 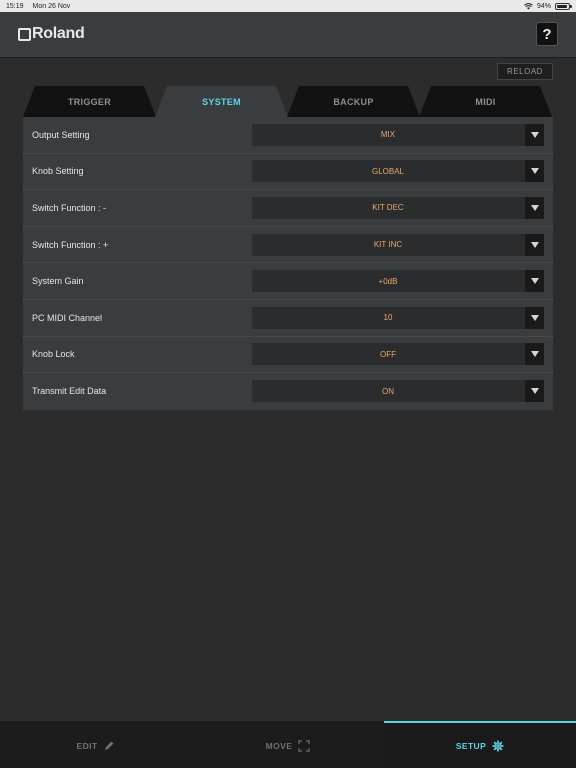 What do you see at coordinates (69, 207) in the screenshot?
I see `setting-label: Switch Function : -` at bounding box center [69, 207].